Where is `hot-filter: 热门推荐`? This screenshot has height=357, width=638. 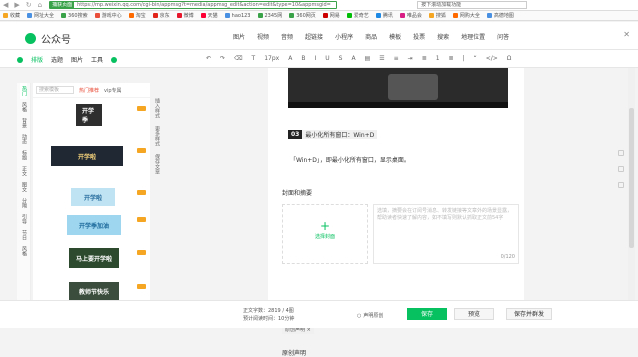 hot-filter: 热门推荐 is located at coordinates (89, 90).